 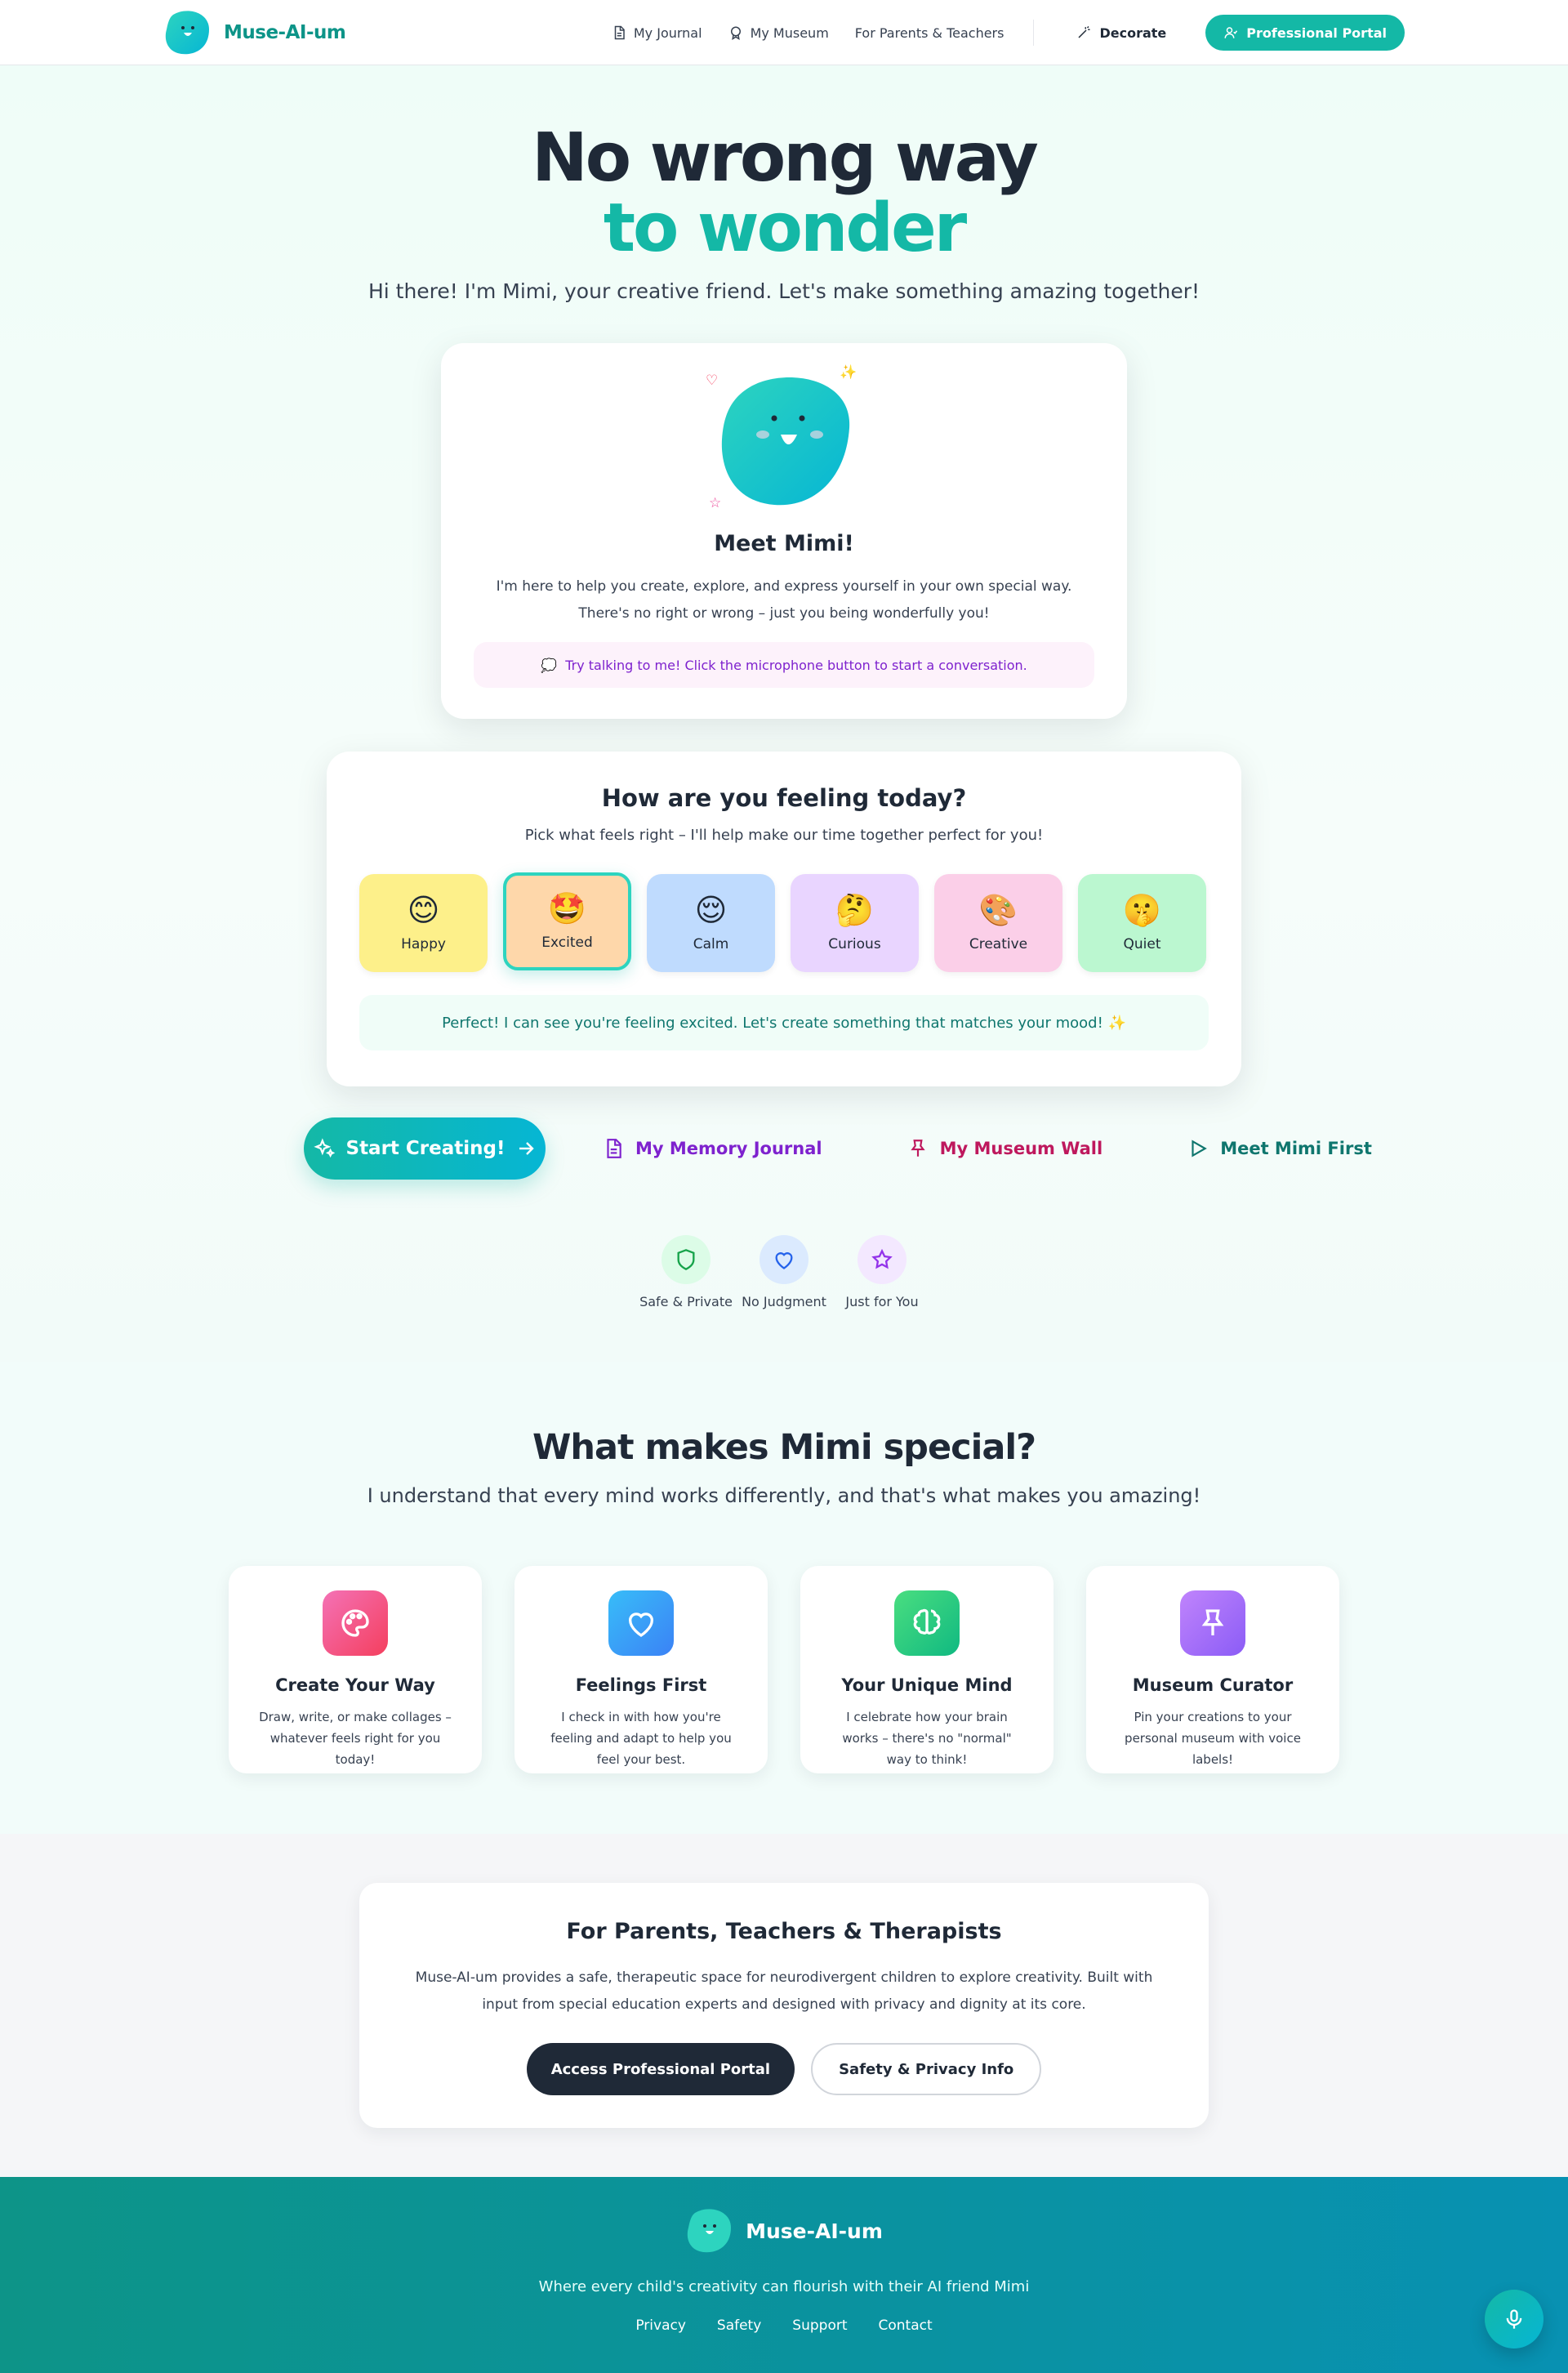 I want to click on mood-excited: 🤩 Excited, so click(x=567, y=921).